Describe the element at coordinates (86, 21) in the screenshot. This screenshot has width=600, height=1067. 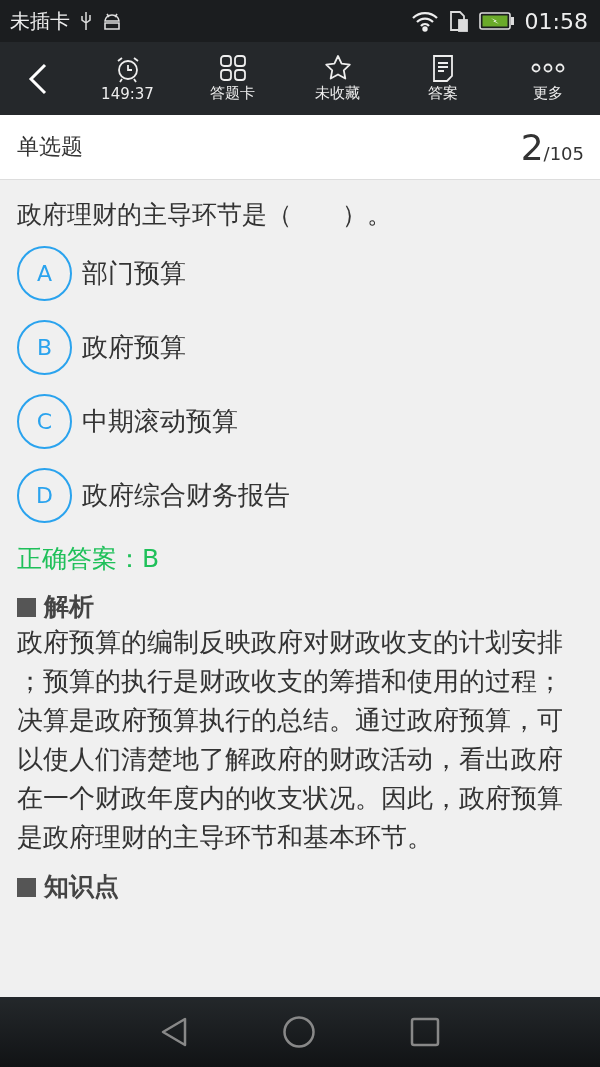
I see `usb-icon` at that location.